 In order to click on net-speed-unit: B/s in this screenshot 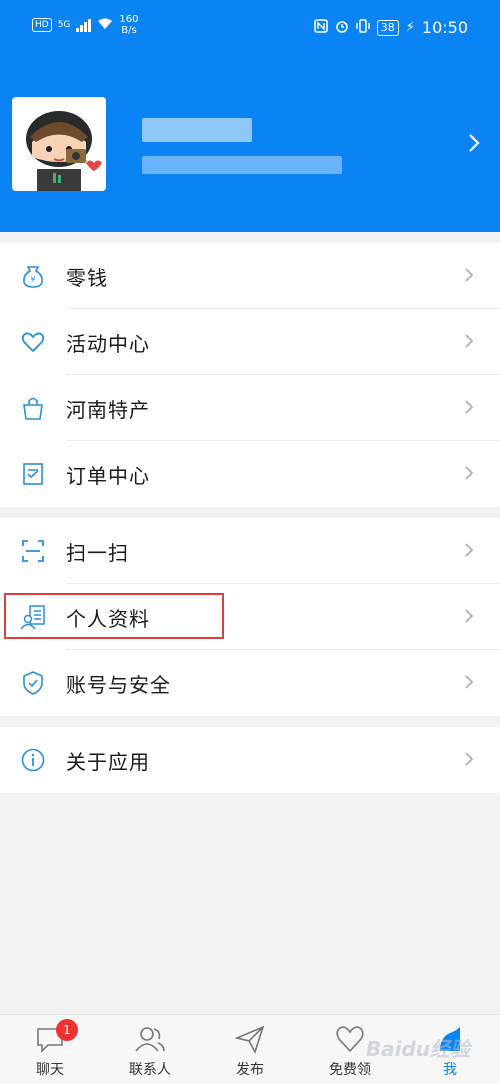, I will do `click(129, 30)`.